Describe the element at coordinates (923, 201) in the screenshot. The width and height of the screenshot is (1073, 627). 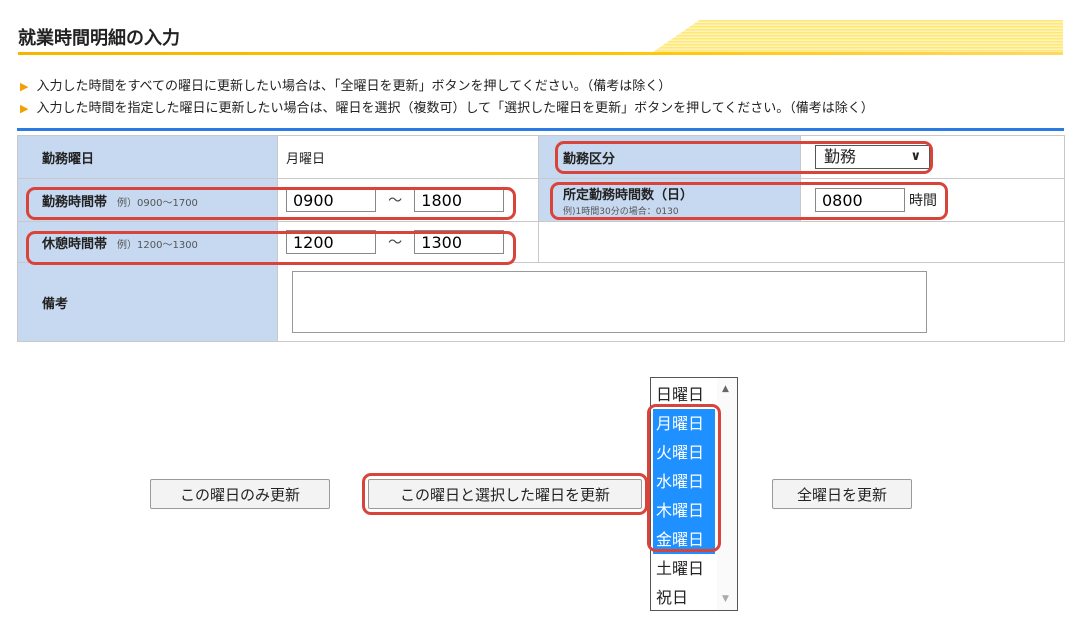
I see `scheduled-hours-unit: 時間` at that location.